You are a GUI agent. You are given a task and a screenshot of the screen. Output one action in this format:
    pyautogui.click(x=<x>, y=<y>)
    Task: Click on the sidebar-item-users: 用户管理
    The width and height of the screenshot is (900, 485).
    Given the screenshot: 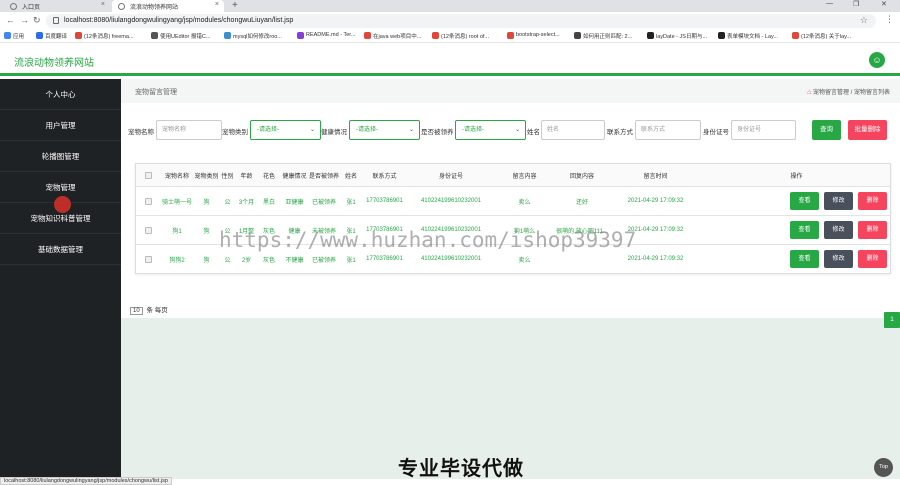 What is the action you would take?
    pyautogui.click(x=60, y=125)
    